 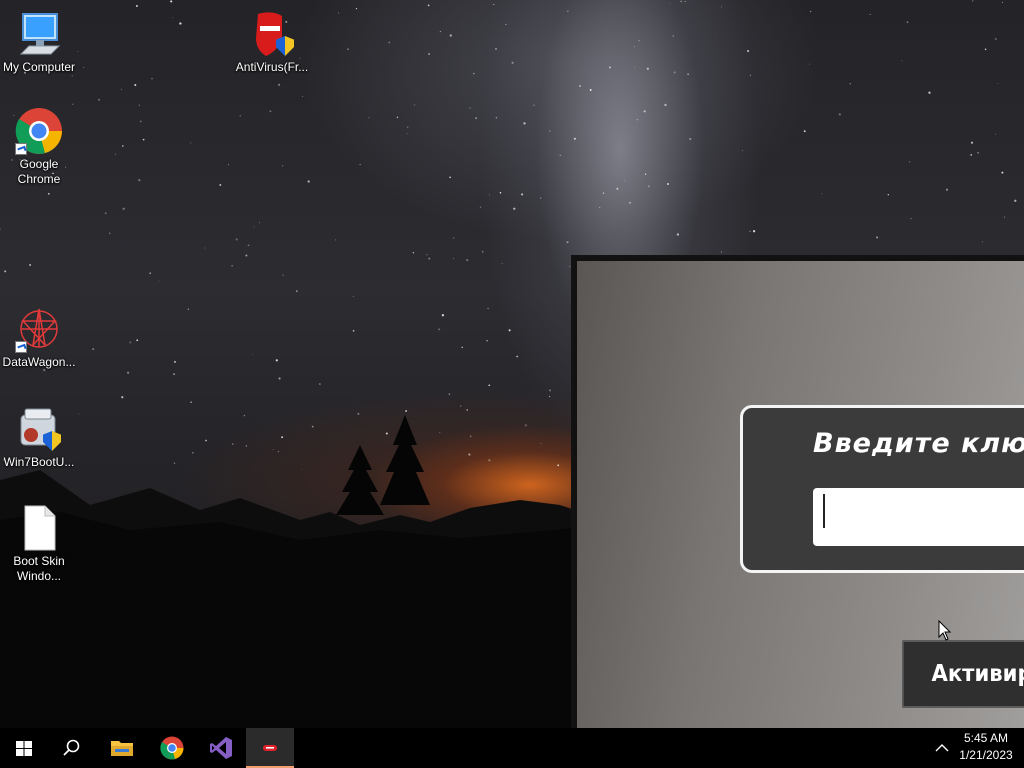 I want to click on activate-button: Активир, so click(x=963, y=674).